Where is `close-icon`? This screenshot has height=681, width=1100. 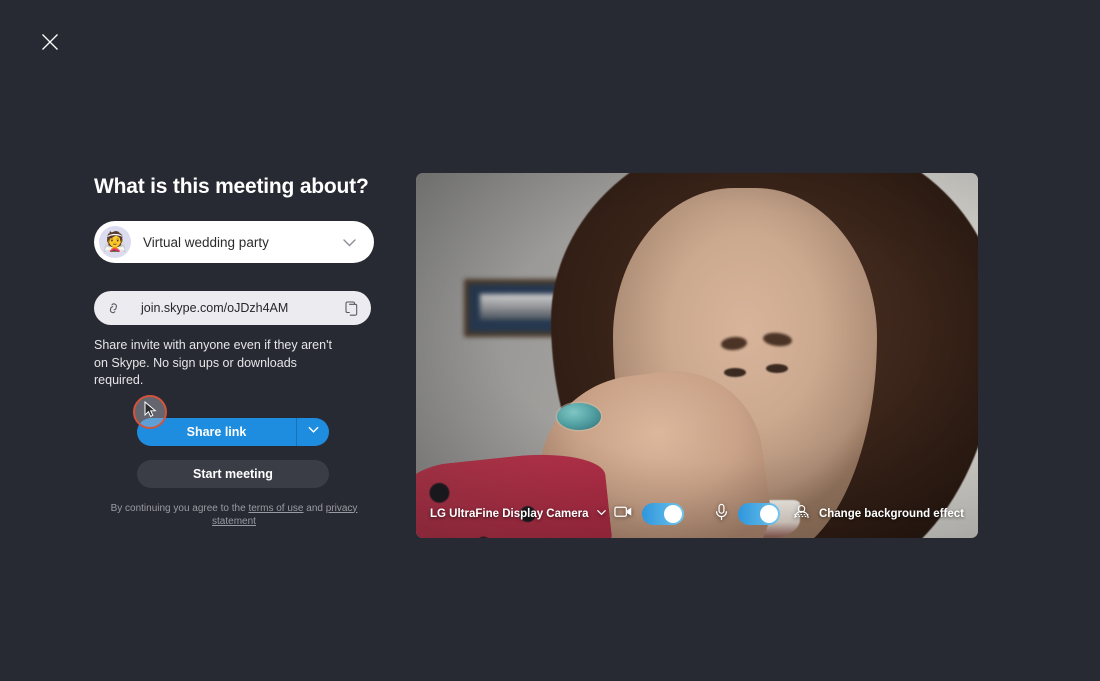
close-icon is located at coordinates (50, 42).